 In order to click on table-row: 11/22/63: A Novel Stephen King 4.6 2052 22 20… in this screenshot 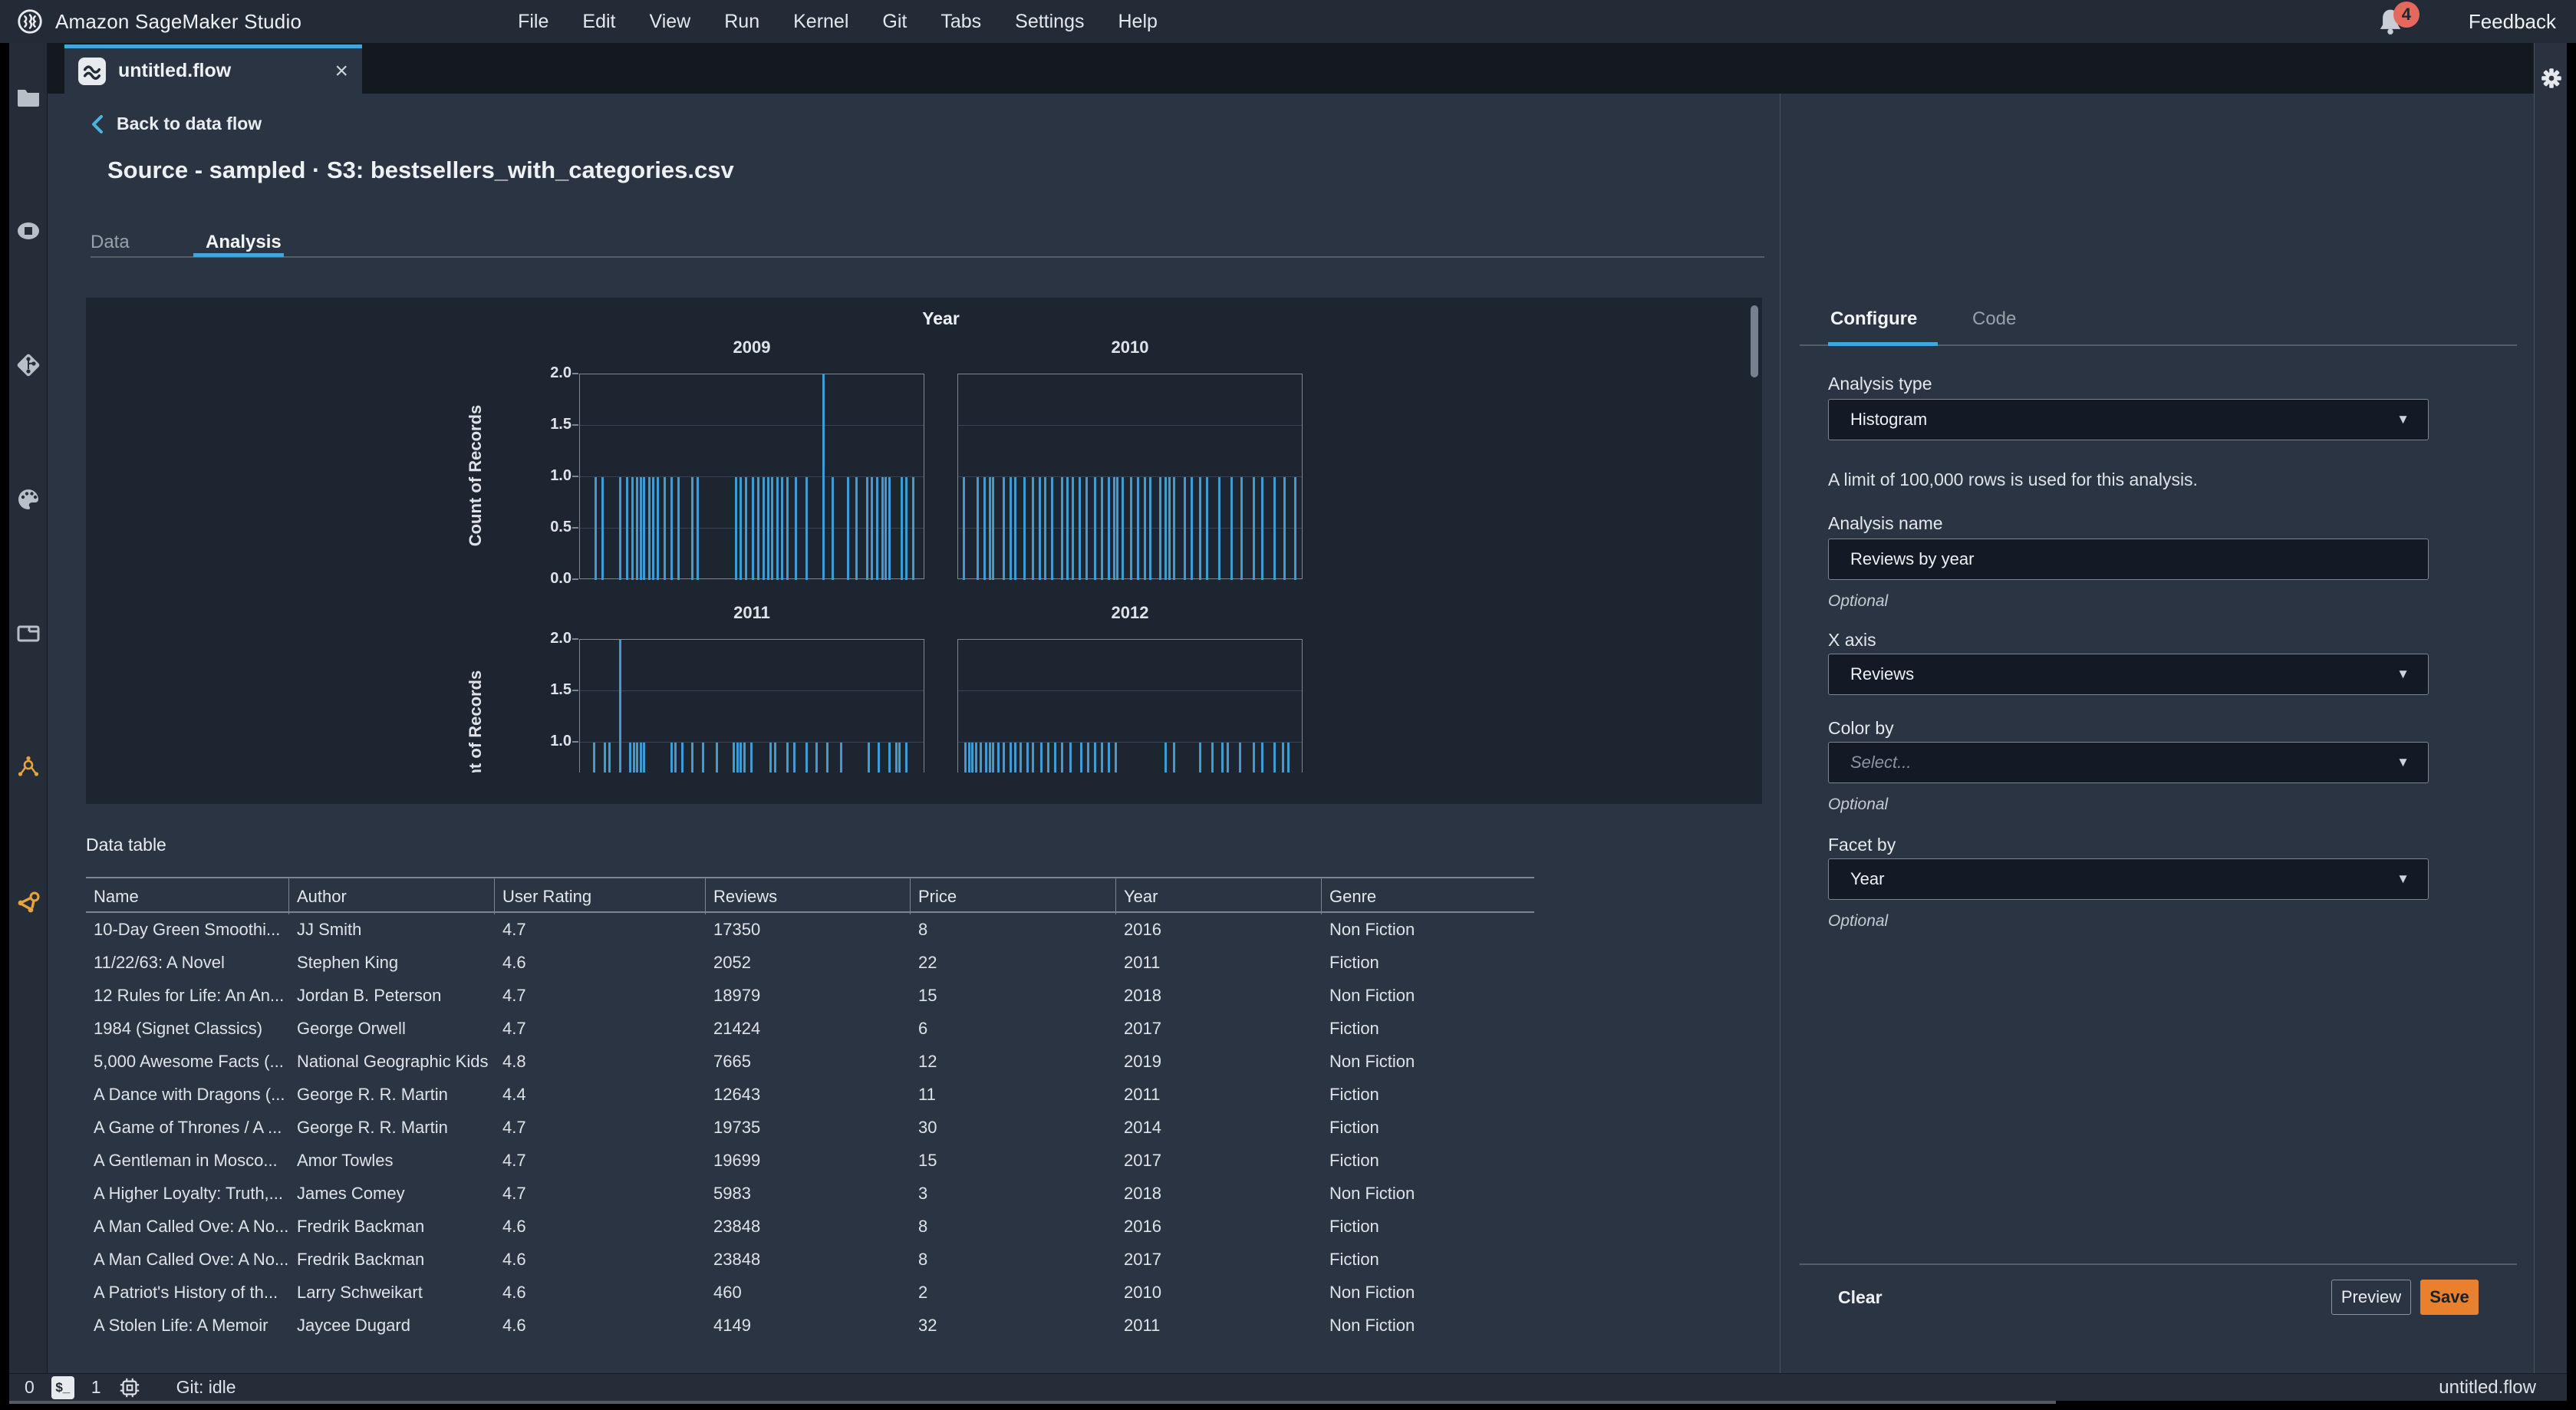, I will do `click(810, 963)`.